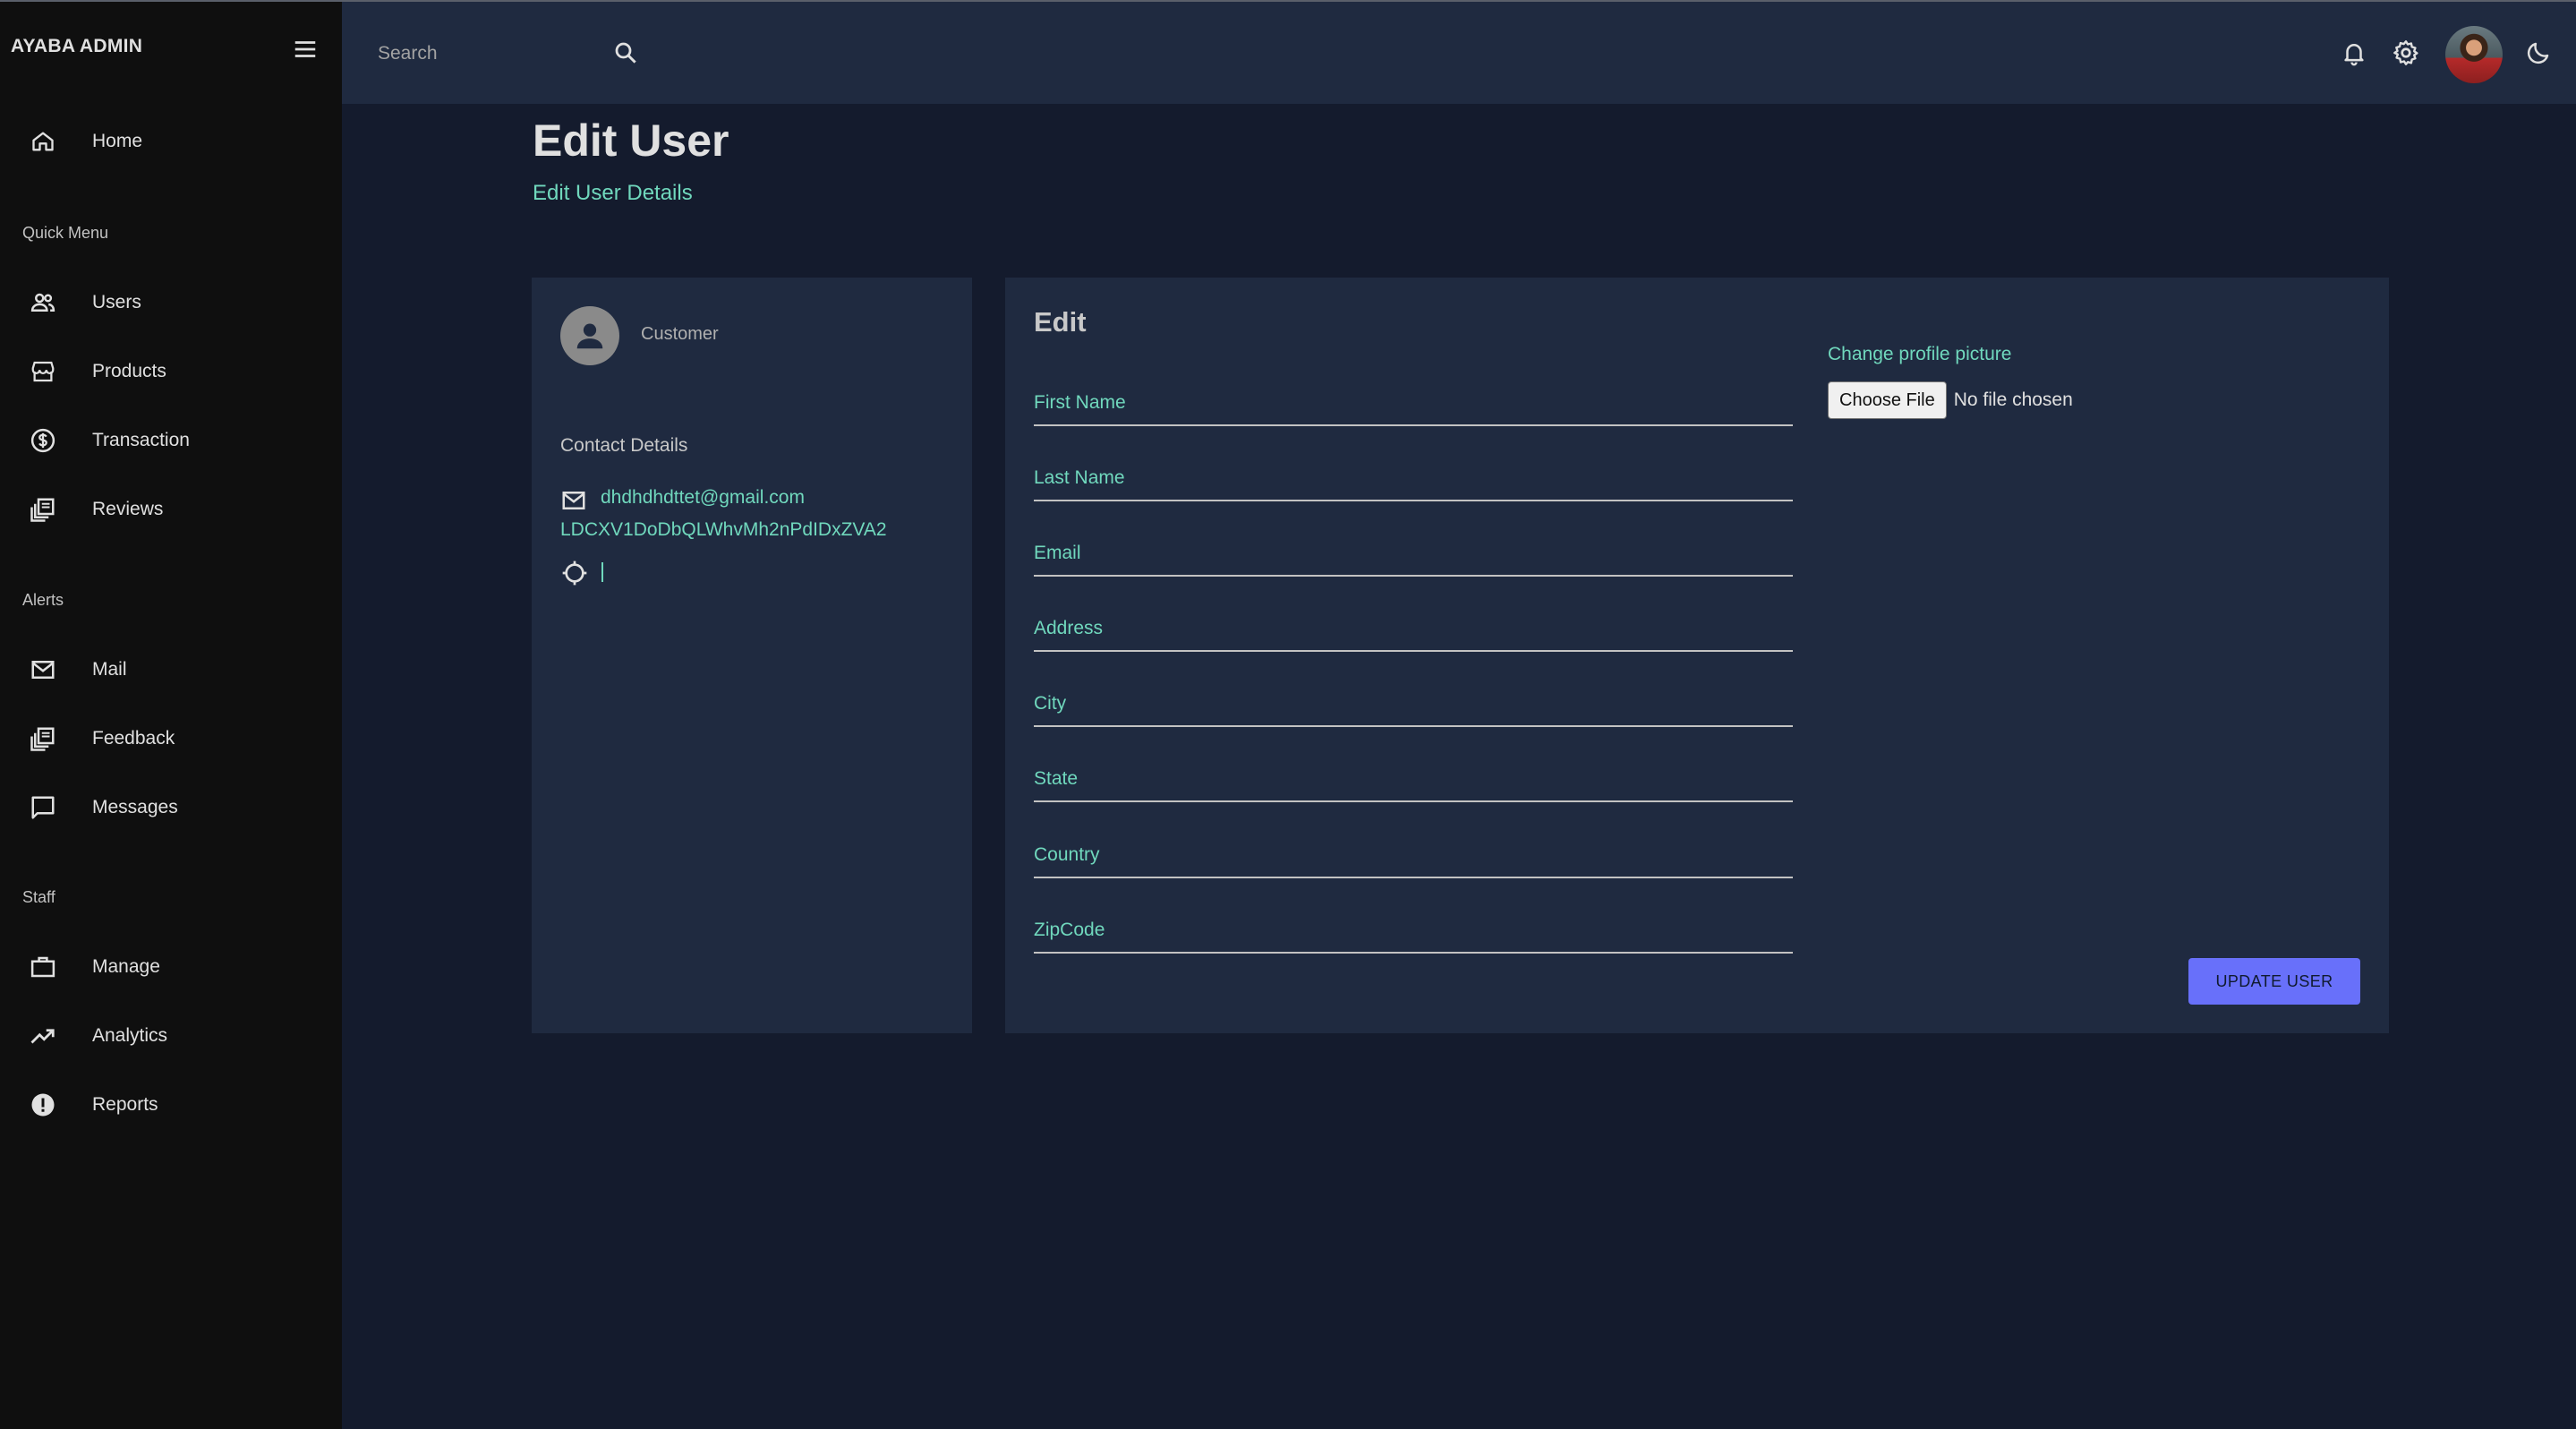  What do you see at coordinates (43, 967) in the screenshot?
I see `briefcase-icon` at bounding box center [43, 967].